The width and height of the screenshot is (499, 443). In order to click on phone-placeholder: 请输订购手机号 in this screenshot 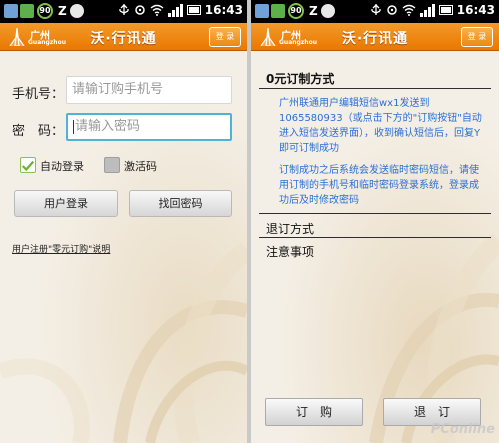, I will do `click(118, 89)`.